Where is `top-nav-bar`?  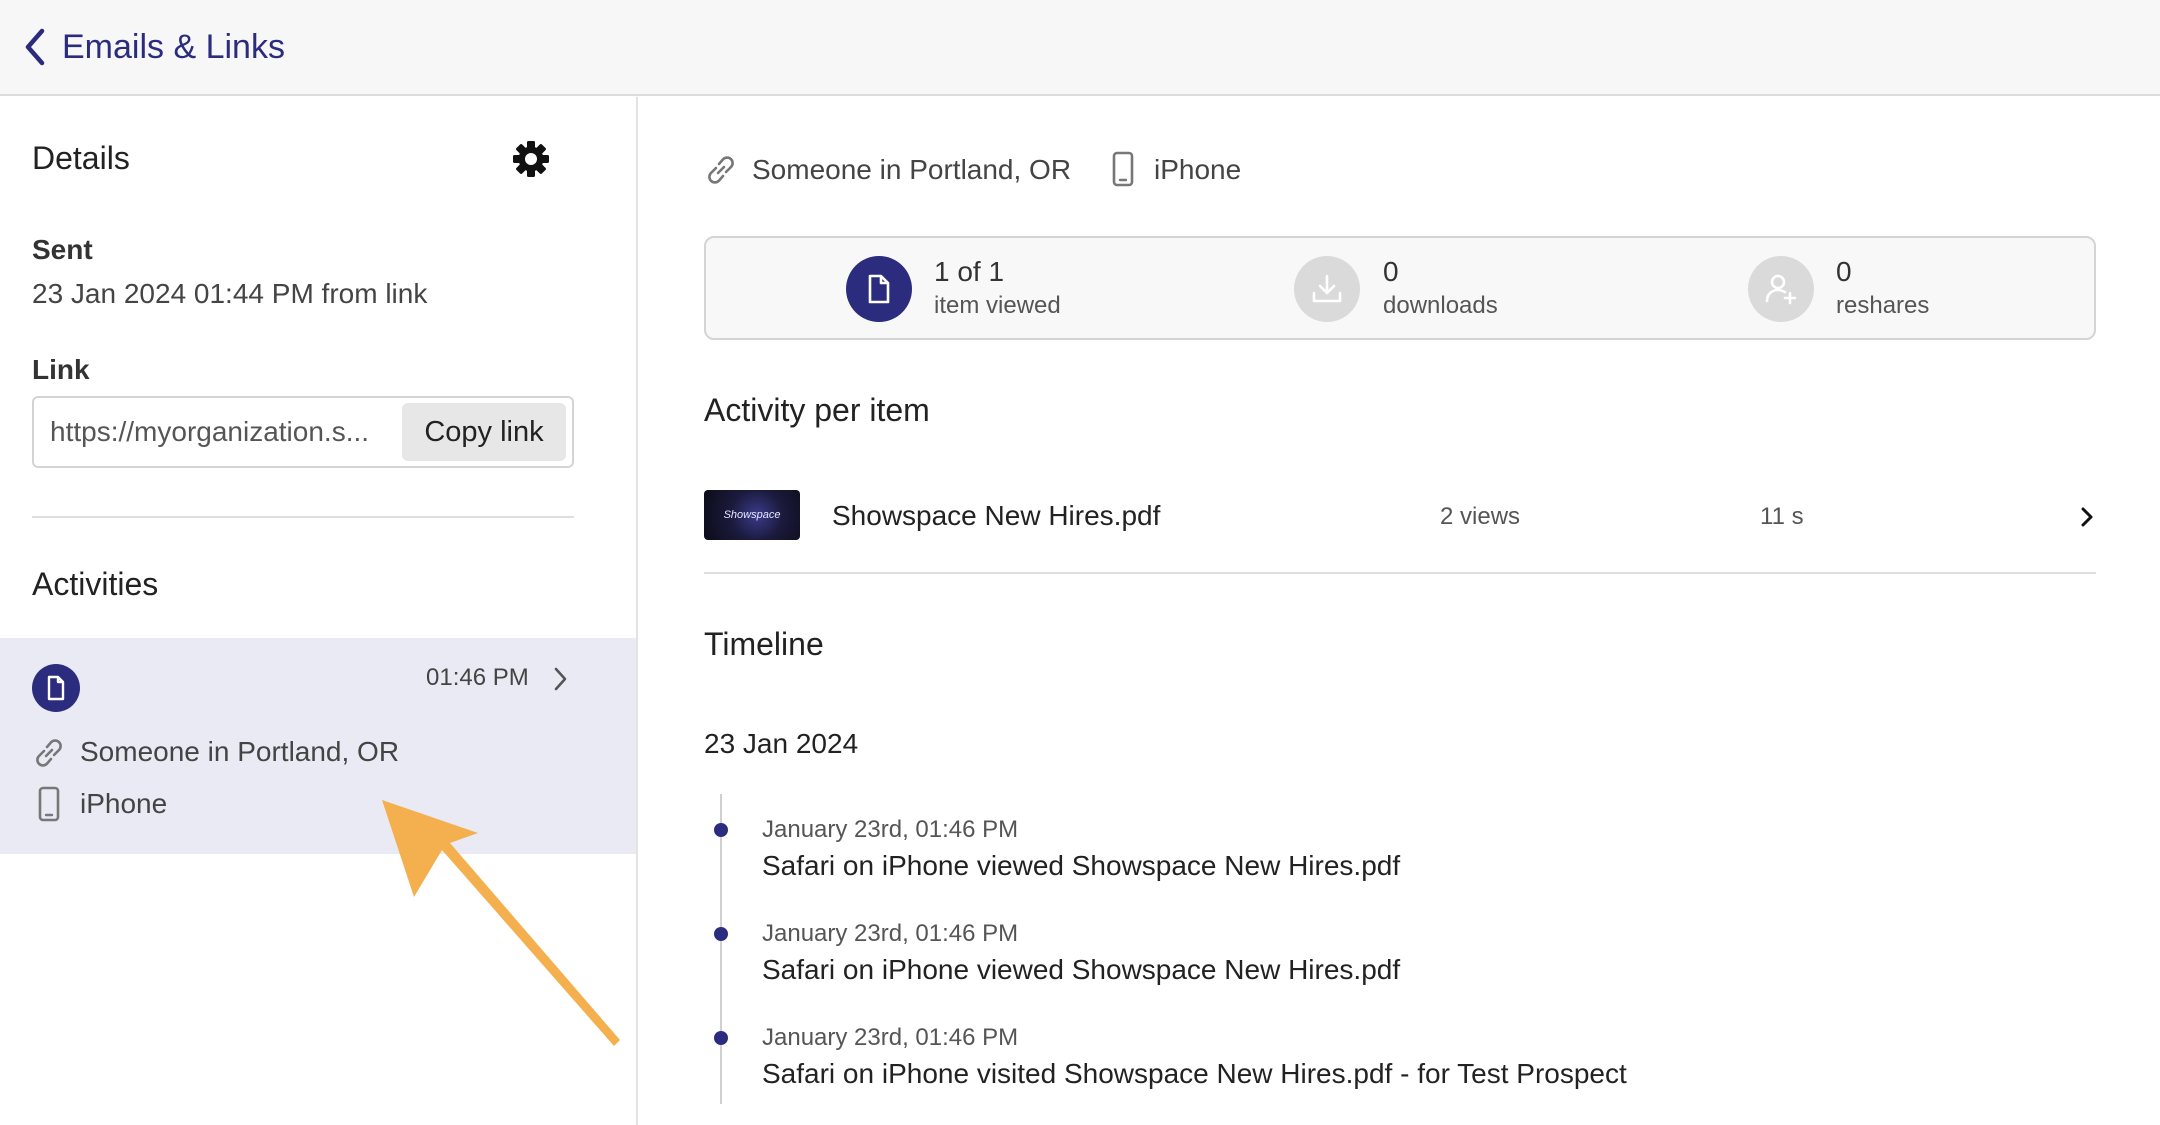 top-nav-bar is located at coordinates (1080, 48).